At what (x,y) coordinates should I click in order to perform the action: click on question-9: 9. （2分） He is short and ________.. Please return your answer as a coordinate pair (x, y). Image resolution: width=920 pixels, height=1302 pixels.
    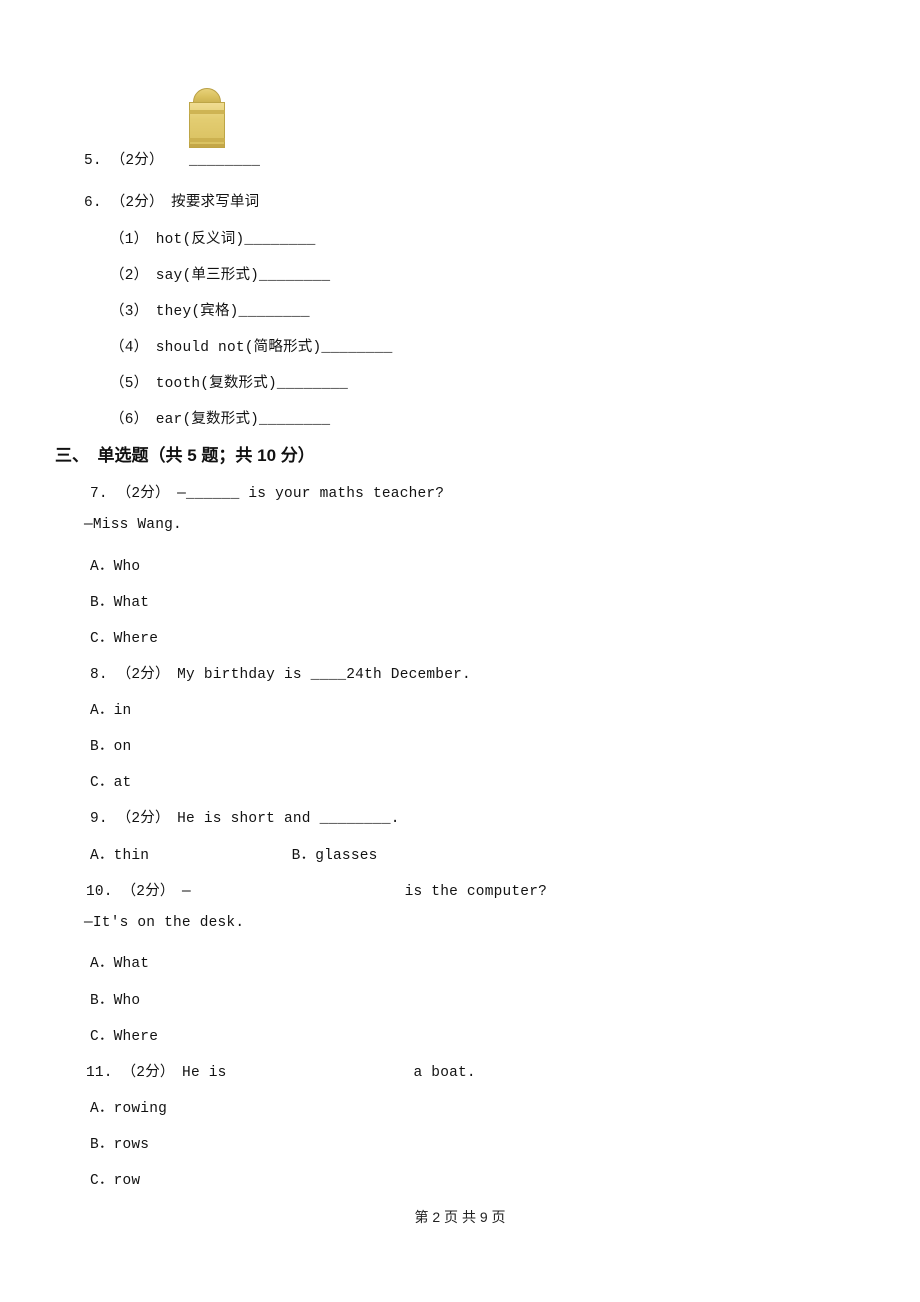
    Looking at the image, I should click on (245, 819).